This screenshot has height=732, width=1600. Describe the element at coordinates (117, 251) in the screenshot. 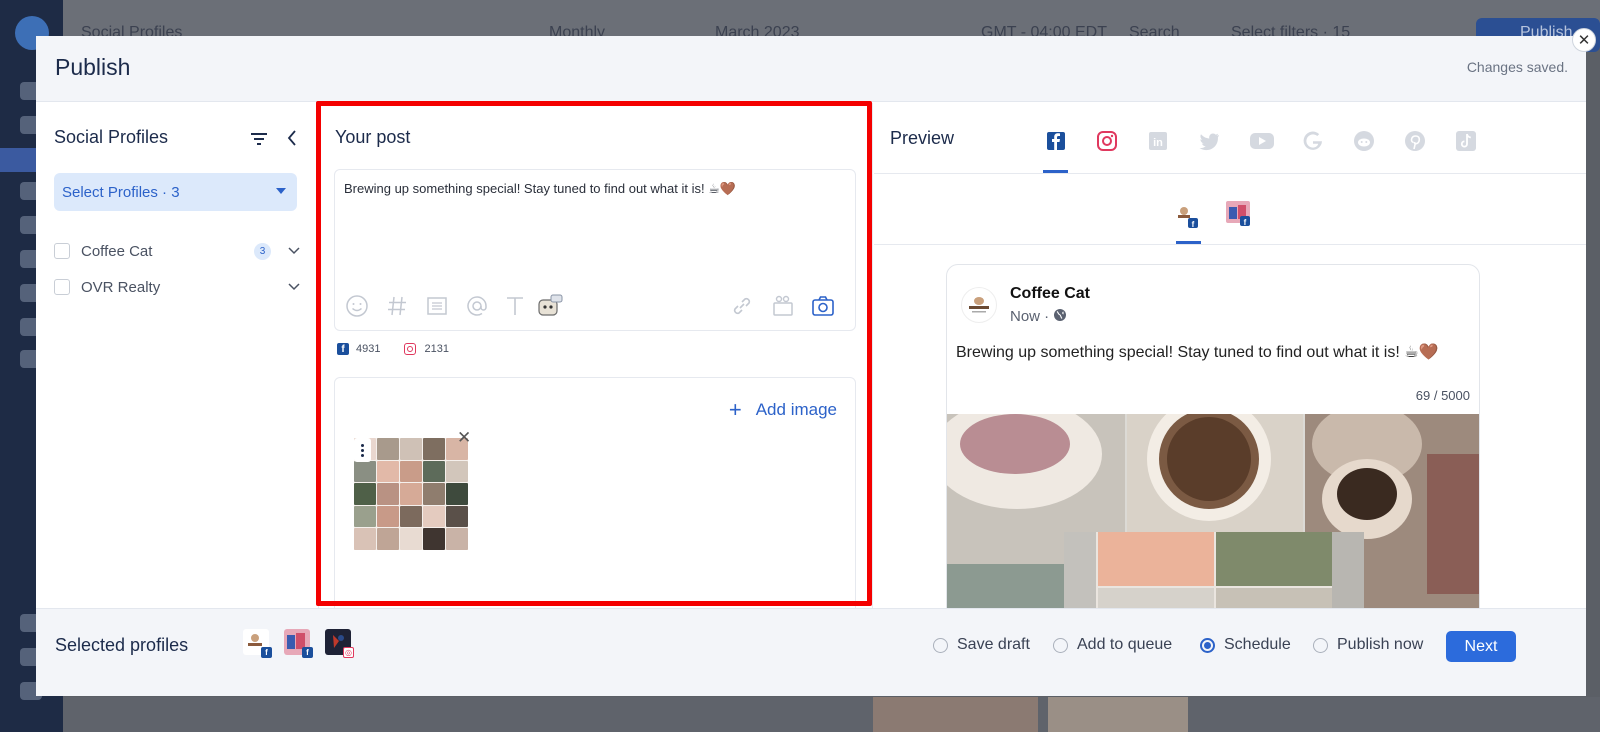

I see `profile-name: Coffee Cat` at that location.